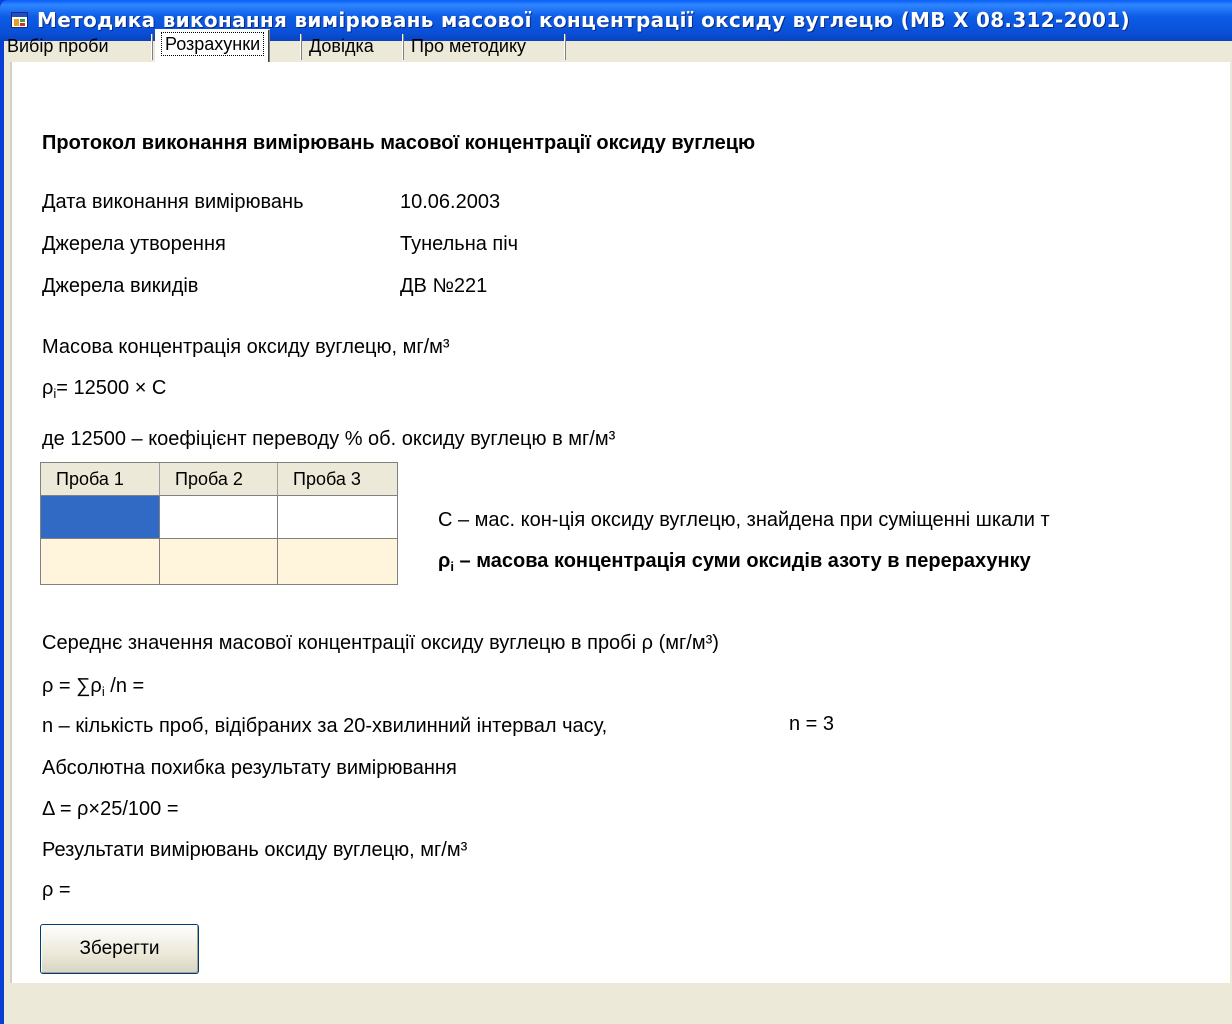 This screenshot has height=1024, width=1232. What do you see at coordinates (100, 479) in the screenshot?
I see `grid-header-sample-1: Проба 1` at bounding box center [100, 479].